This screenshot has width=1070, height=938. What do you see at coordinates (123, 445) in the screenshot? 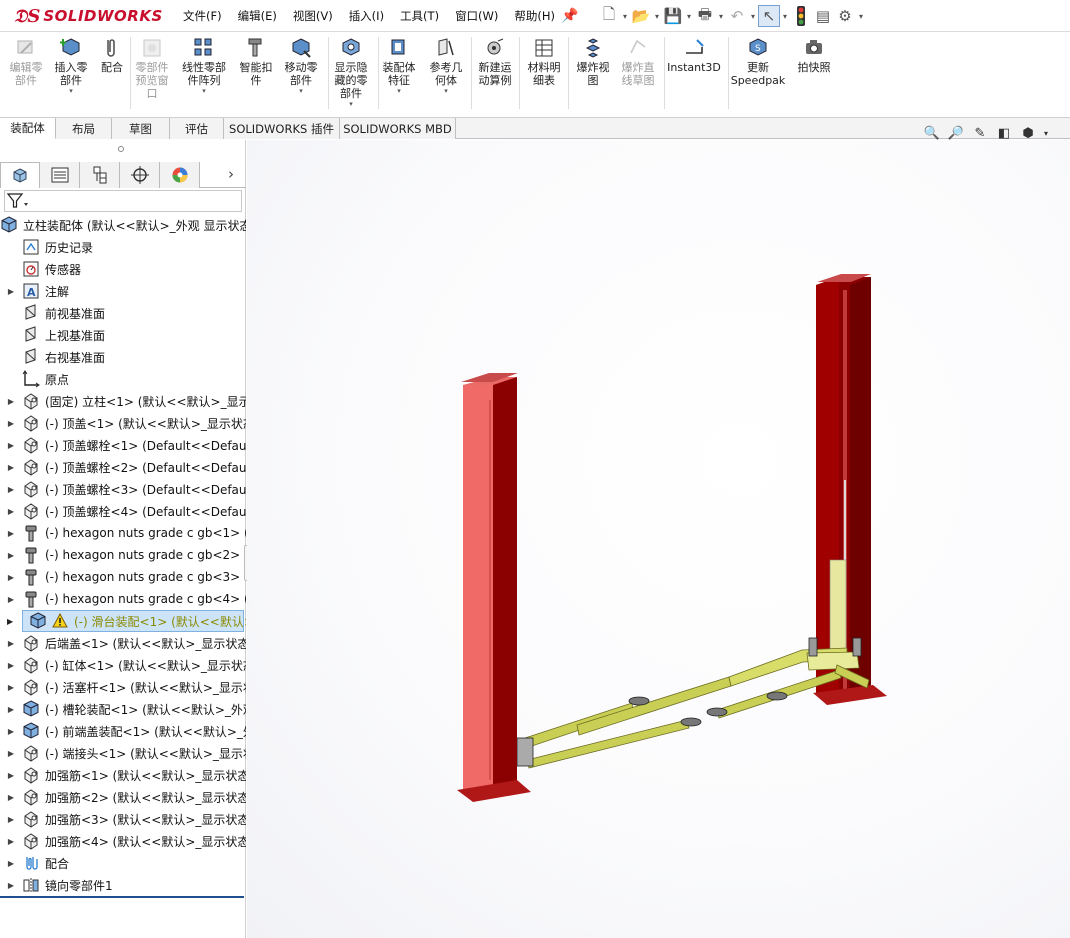
I see `tree-item: ▶ (-) 顶盖螺栓<1> (Default<<Default>` at bounding box center [123, 445].